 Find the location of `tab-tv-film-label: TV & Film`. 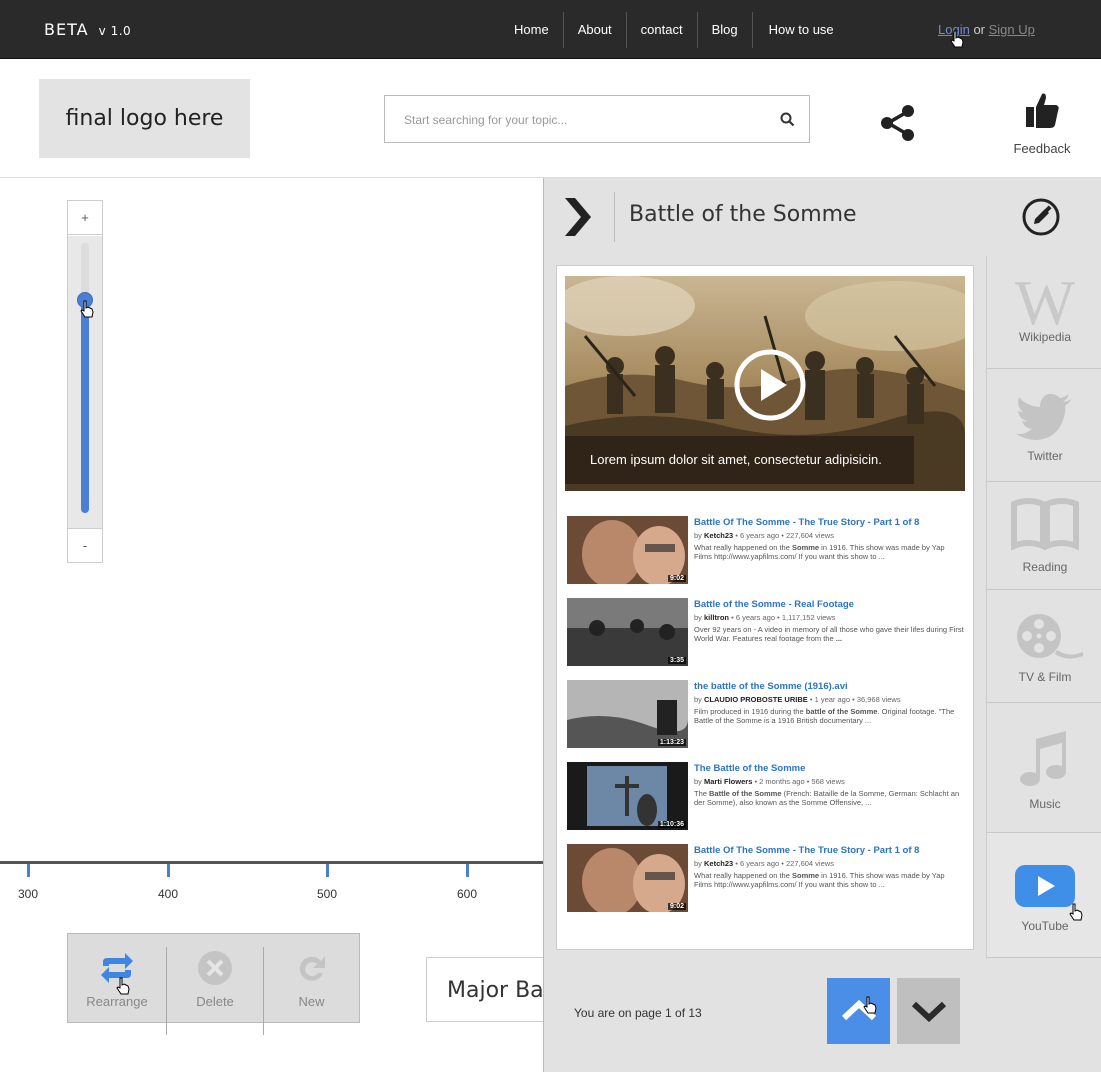

tab-tv-film-label: TV & Film is located at coordinates (1045, 677).